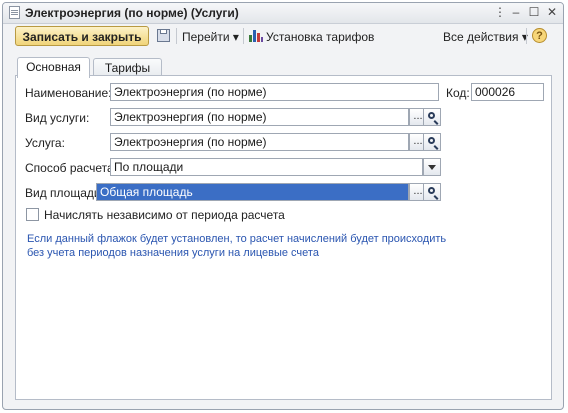  Describe the element at coordinates (458, 93) in the screenshot. I see `code-label: Код:` at that location.